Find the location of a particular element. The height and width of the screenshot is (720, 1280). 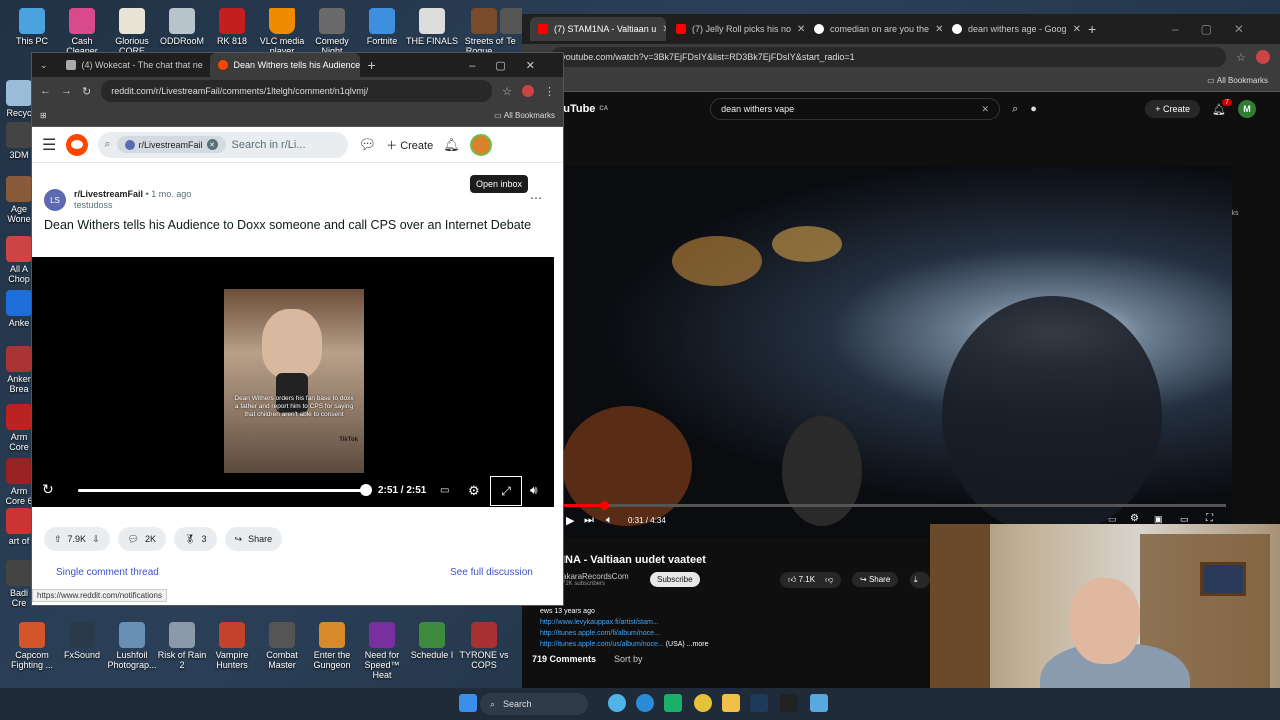

desktop-icon-art-of: art of is located at coordinates (19, 527).